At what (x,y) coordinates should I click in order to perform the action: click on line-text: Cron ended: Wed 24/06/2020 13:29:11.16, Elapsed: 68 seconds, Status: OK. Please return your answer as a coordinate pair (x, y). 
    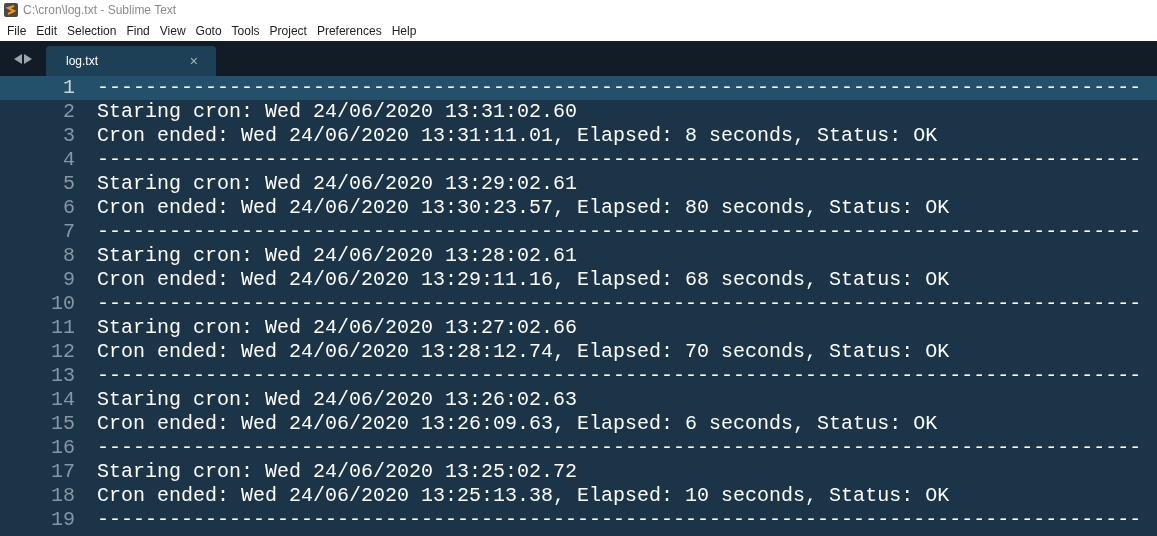
    Looking at the image, I should click on (523, 280).